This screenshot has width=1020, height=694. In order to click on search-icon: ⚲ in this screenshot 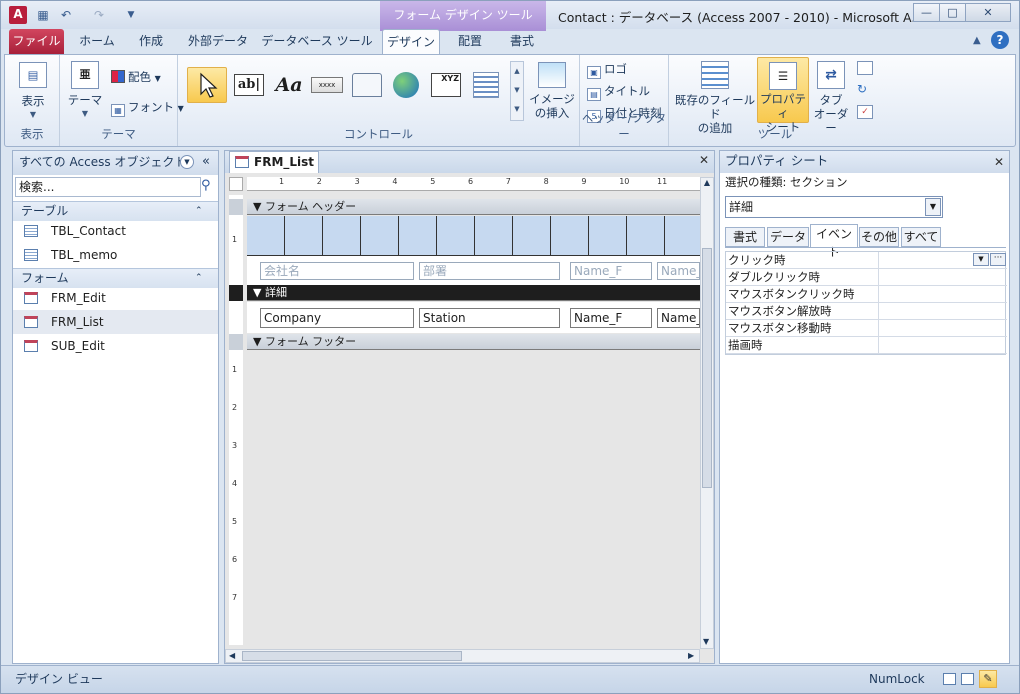, I will do `click(206, 185)`.